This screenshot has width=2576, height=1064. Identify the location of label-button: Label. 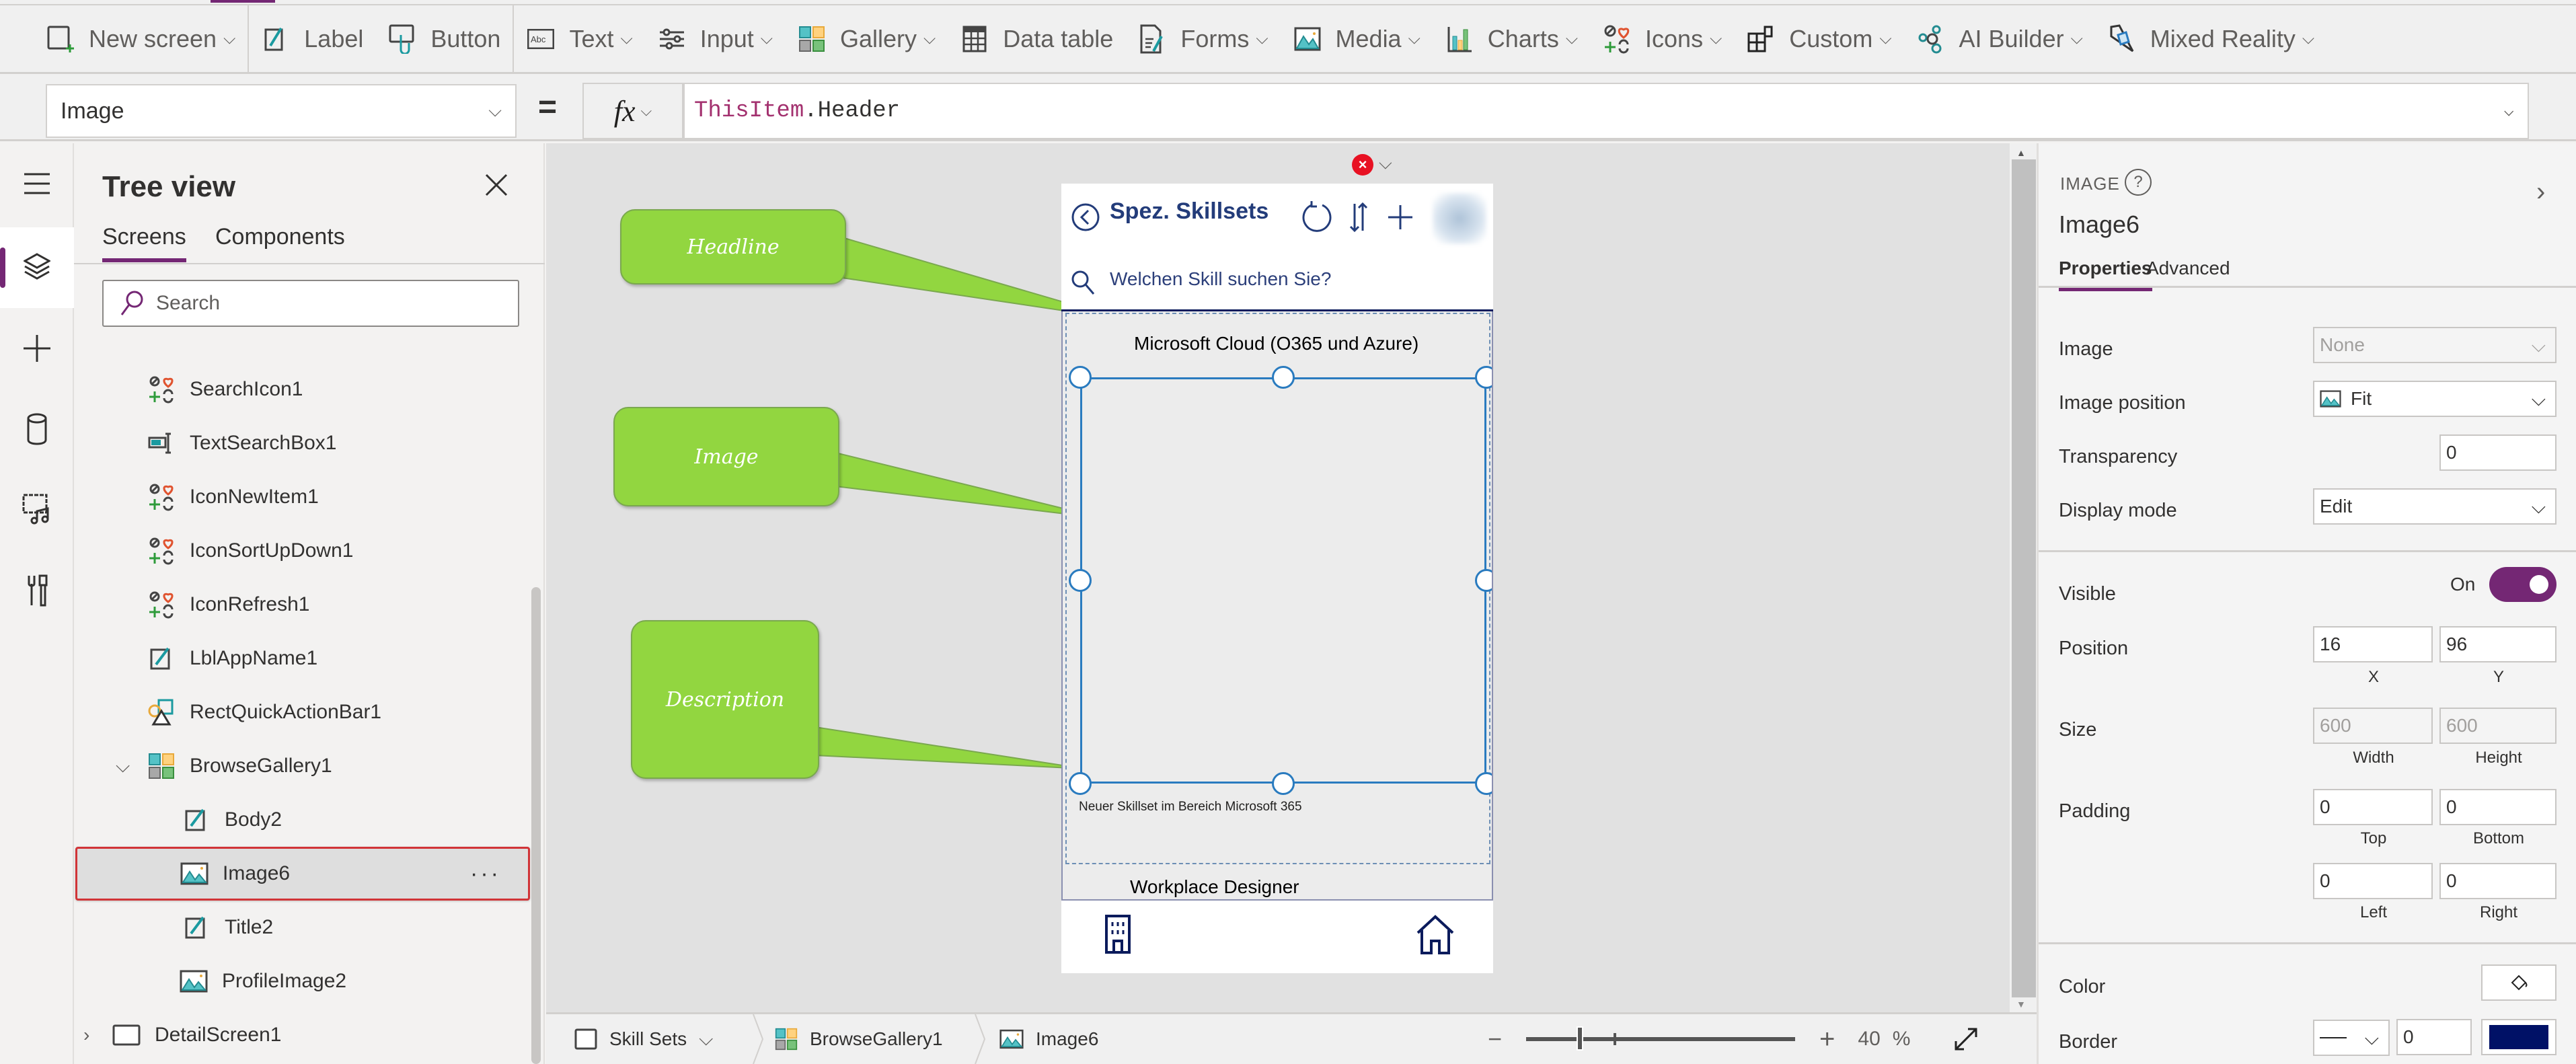
(312, 39).